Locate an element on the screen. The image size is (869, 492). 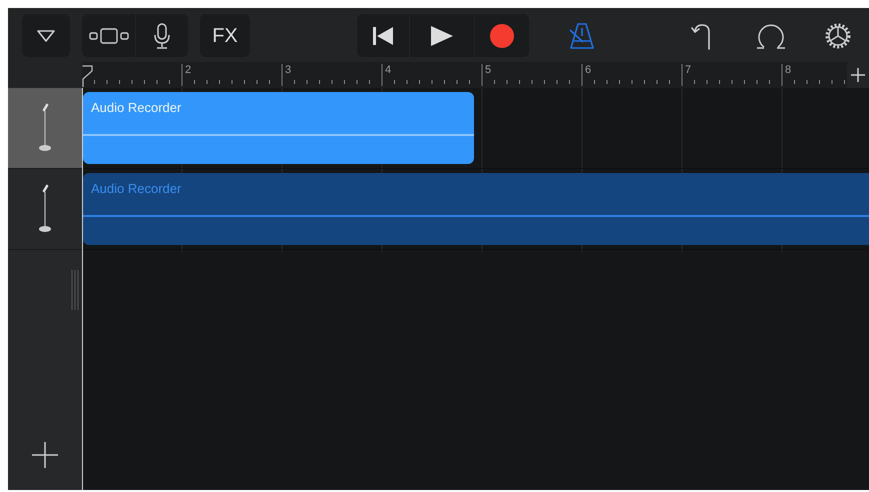
tracks-view-button is located at coordinates (108, 35).